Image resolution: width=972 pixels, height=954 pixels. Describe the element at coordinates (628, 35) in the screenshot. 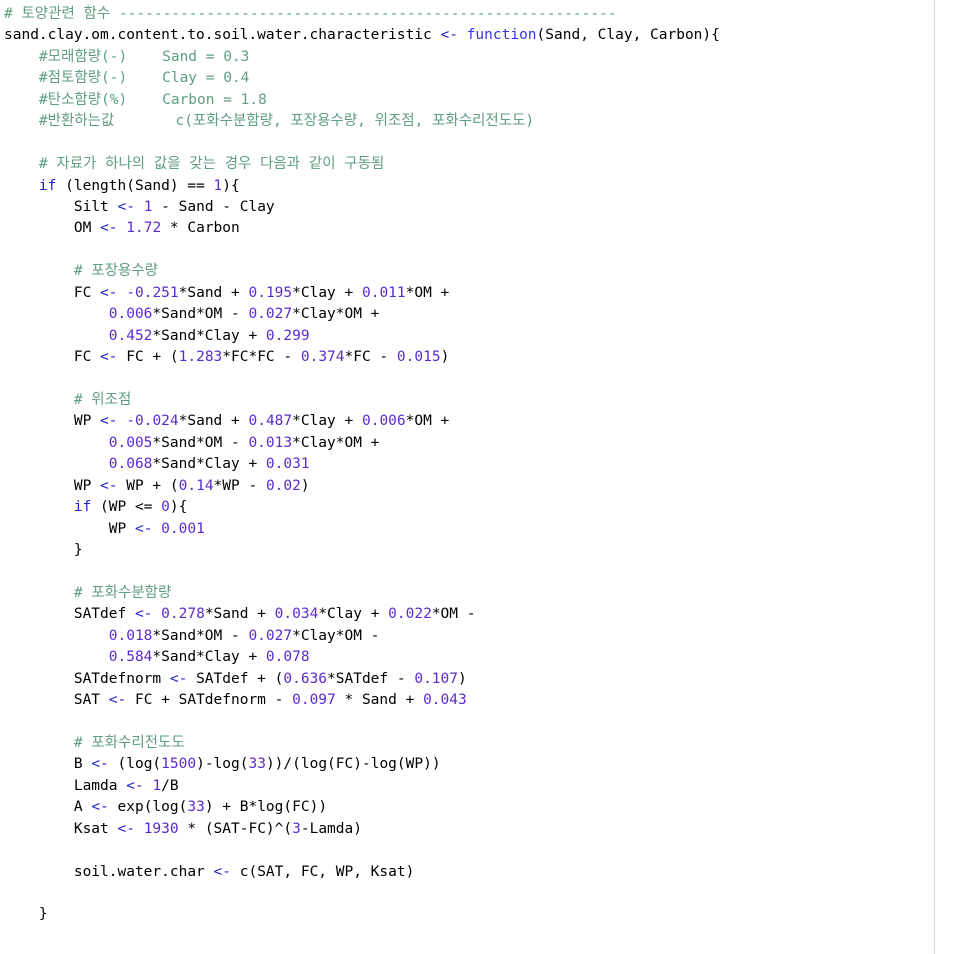

I see `code-token-pl: (Sand, Clay, Carbon){` at that location.